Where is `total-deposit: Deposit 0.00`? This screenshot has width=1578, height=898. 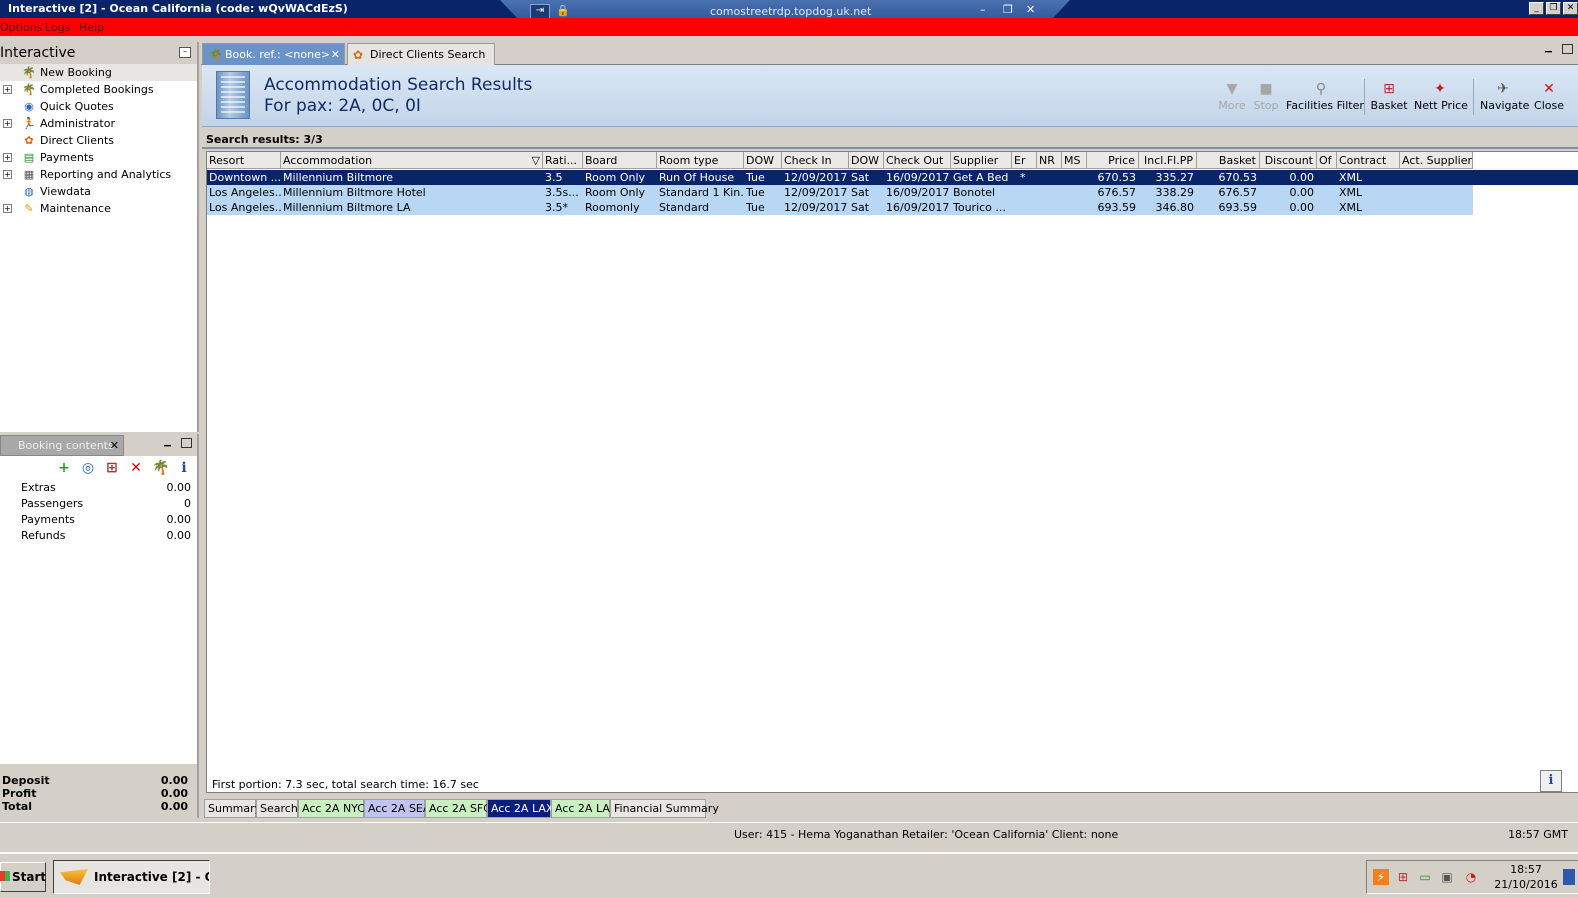
total-deposit: Deposit 0.00 is located at coordinates (98, 780).